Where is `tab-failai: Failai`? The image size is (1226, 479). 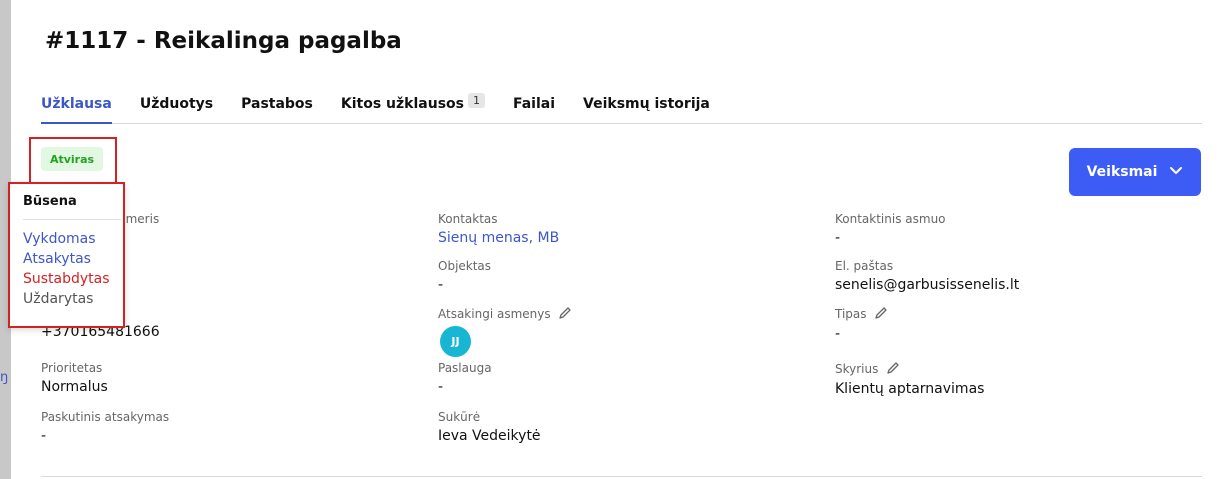 tab-failai: Failai is located at coordinates (534, 107).